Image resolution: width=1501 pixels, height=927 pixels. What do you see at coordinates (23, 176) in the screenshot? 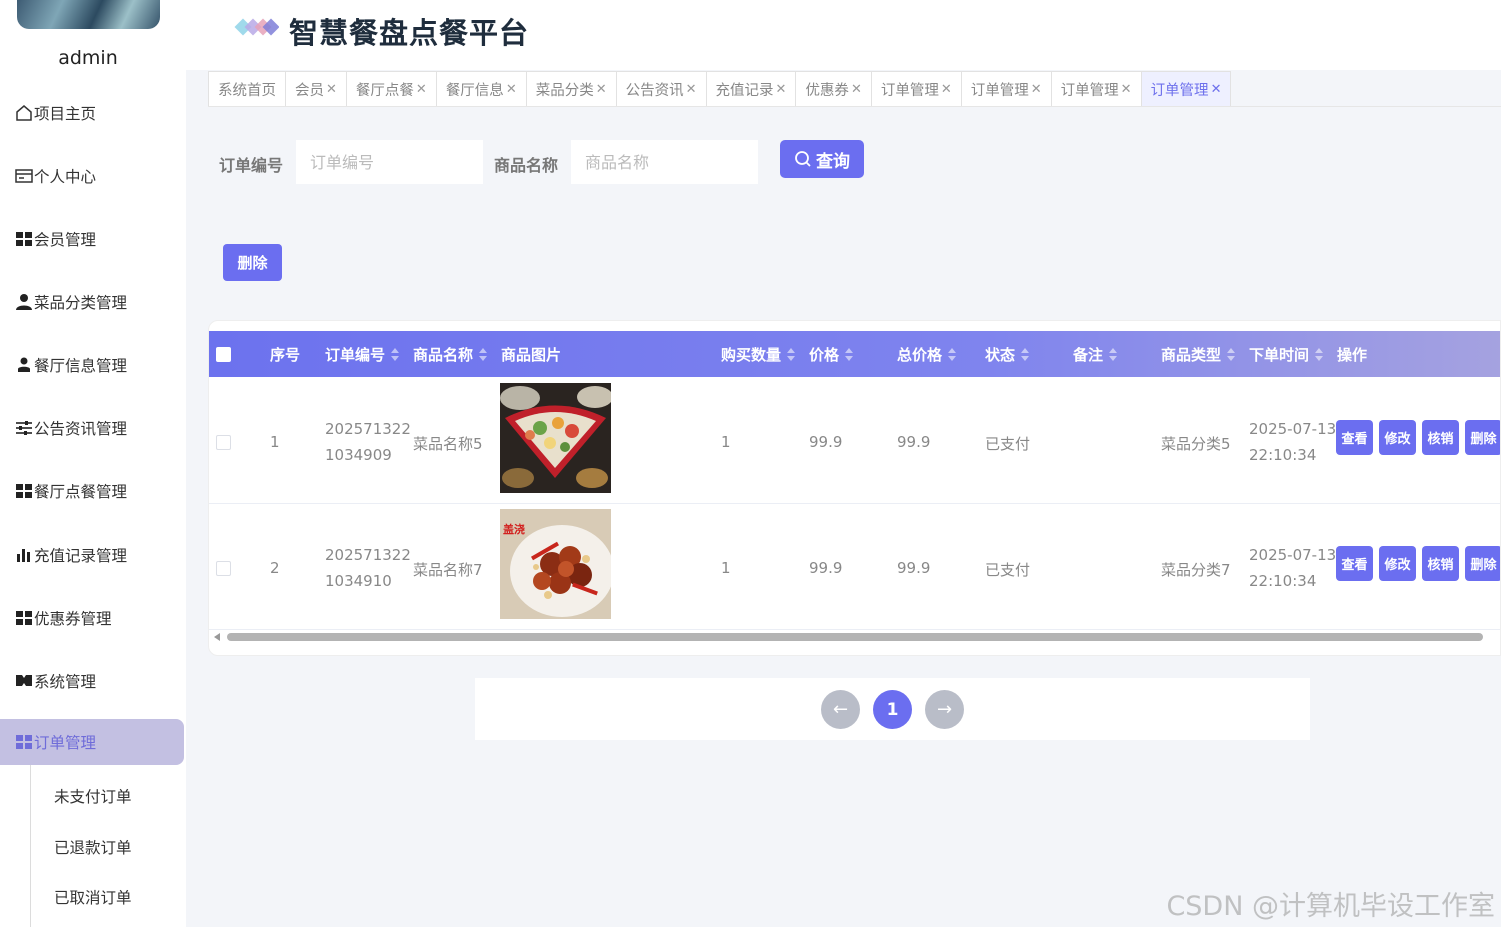
I see `card-icon` at bounding box center [23, 176].